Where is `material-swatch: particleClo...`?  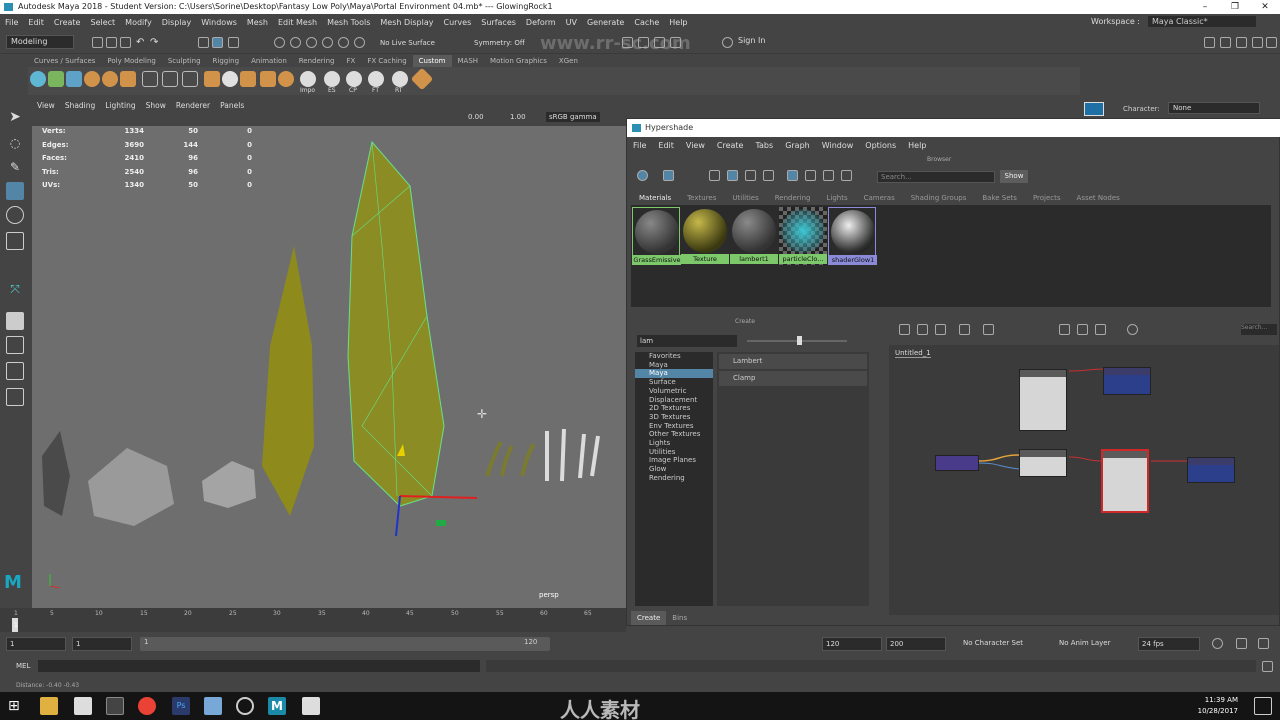
material-swatch: particleClo... is located at coordinates (803, 236).